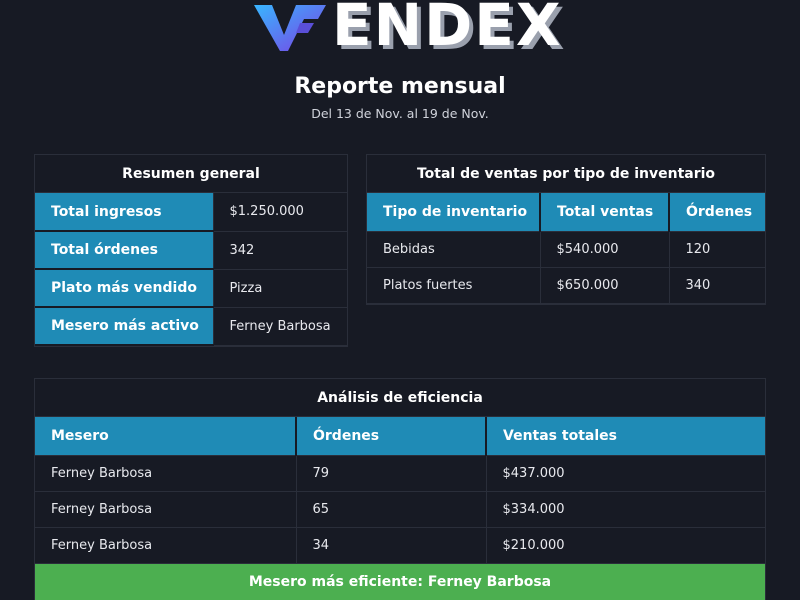 The width and height of the screenshot is (800, 600). What do you see at coordinates (191, 174) in the screenshot?
I see `summary-title: Resumen general` at bounding box center [191, 174].